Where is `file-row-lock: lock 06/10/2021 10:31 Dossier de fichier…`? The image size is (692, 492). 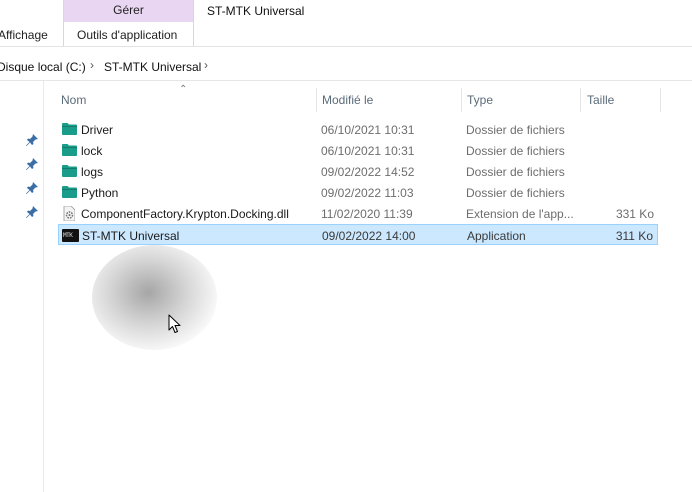 file-row-lock: lock 06/10/2021 10:31 Dossier de fichier… is located at coordinates (358, 150).